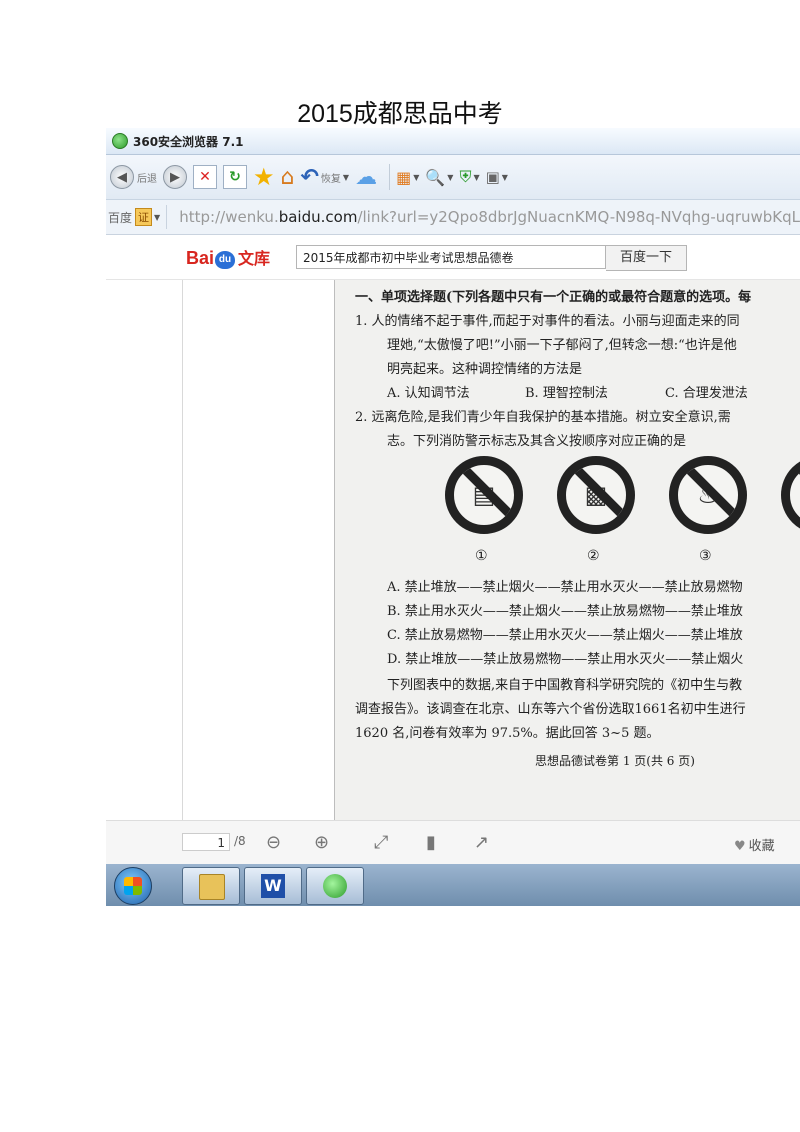 The width and height of the screenshot is (800, 1132). I want to click on viewer-toolbar: 1 /8 ⊖ ⊕ ⤢ ▮ ↗ ♥ 收藏, so click(453, 842).